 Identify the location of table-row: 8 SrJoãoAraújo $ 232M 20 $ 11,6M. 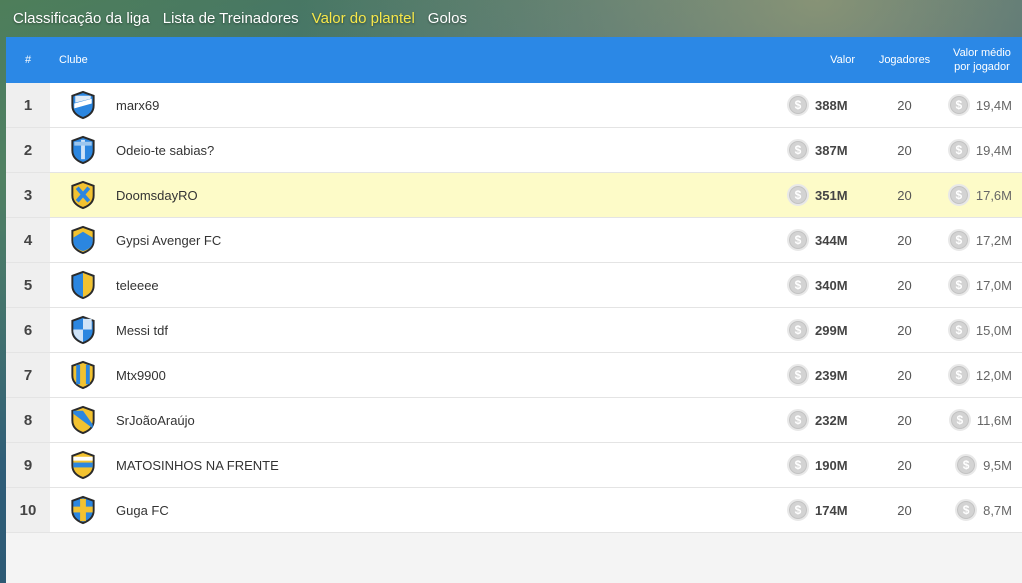
(514, 420).